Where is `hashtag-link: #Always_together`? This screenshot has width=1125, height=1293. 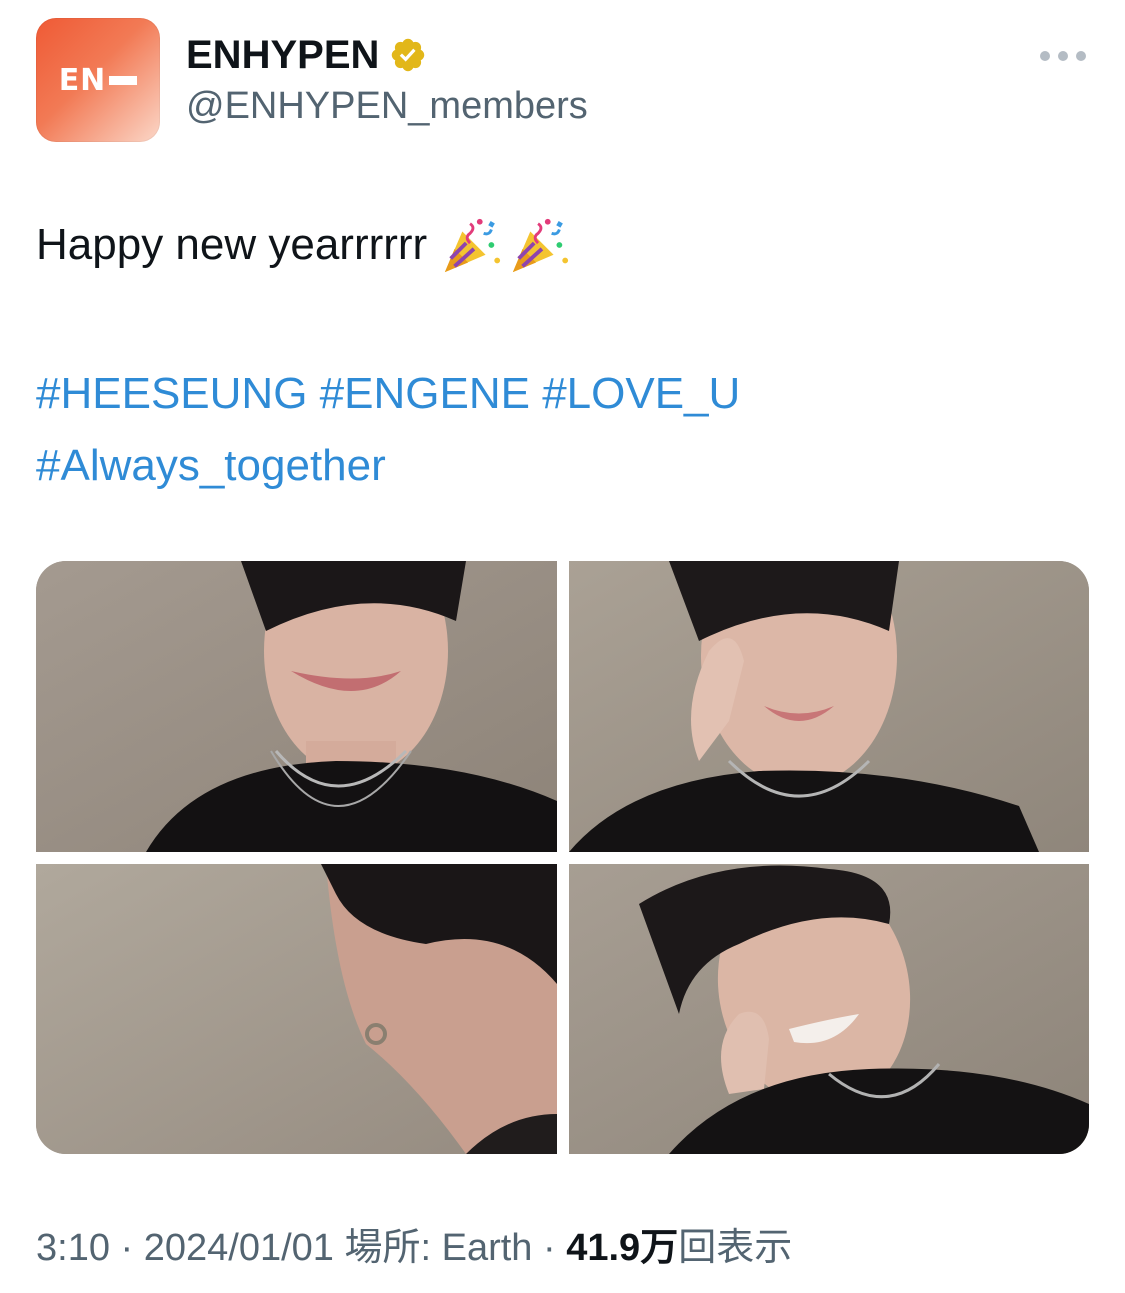
hashtag-link: #Always_together is located at coordinates (211, 465).